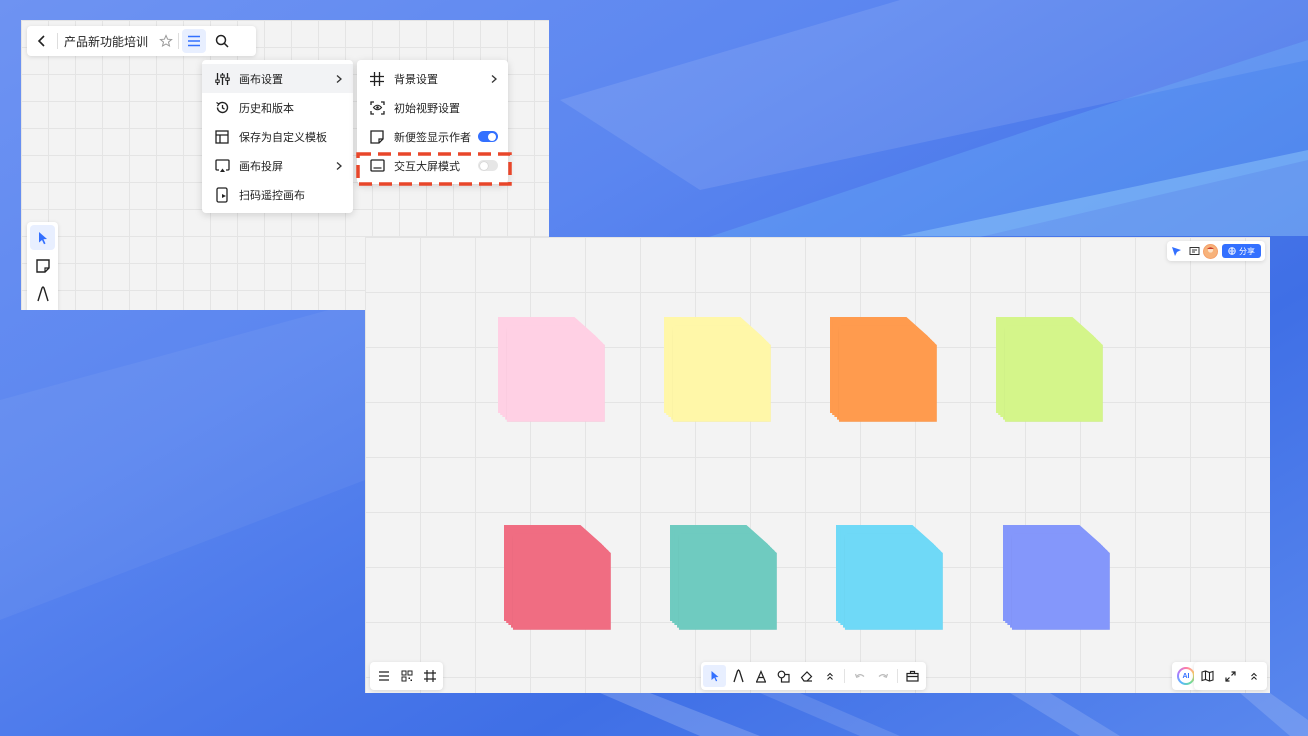 The image size is (1308, 736). I want to click on undo-button, so click(859, 676).